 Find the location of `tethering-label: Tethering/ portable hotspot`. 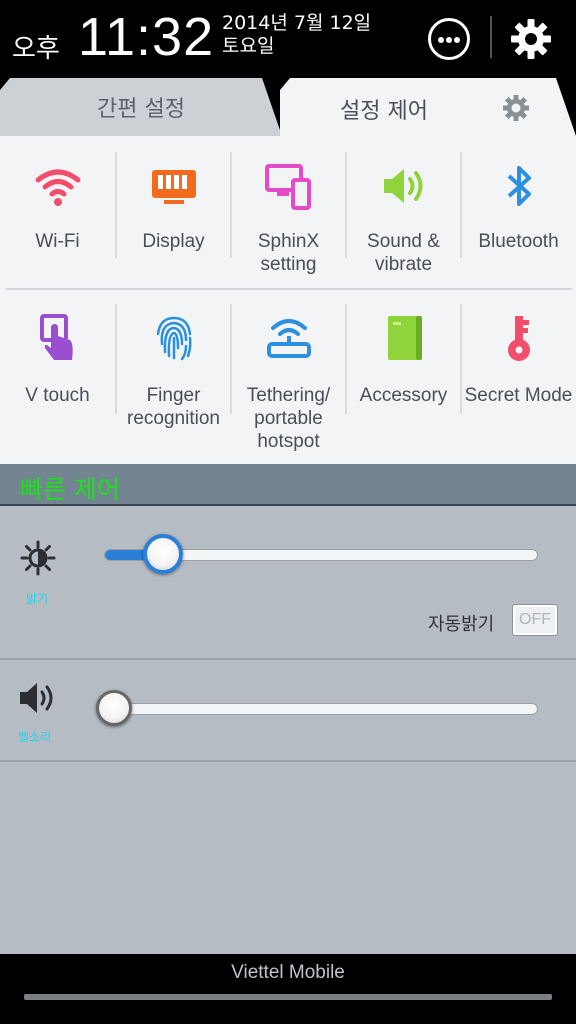

tethering-label: Tethering/ portable hotspot is located at coordinates (288, 418).